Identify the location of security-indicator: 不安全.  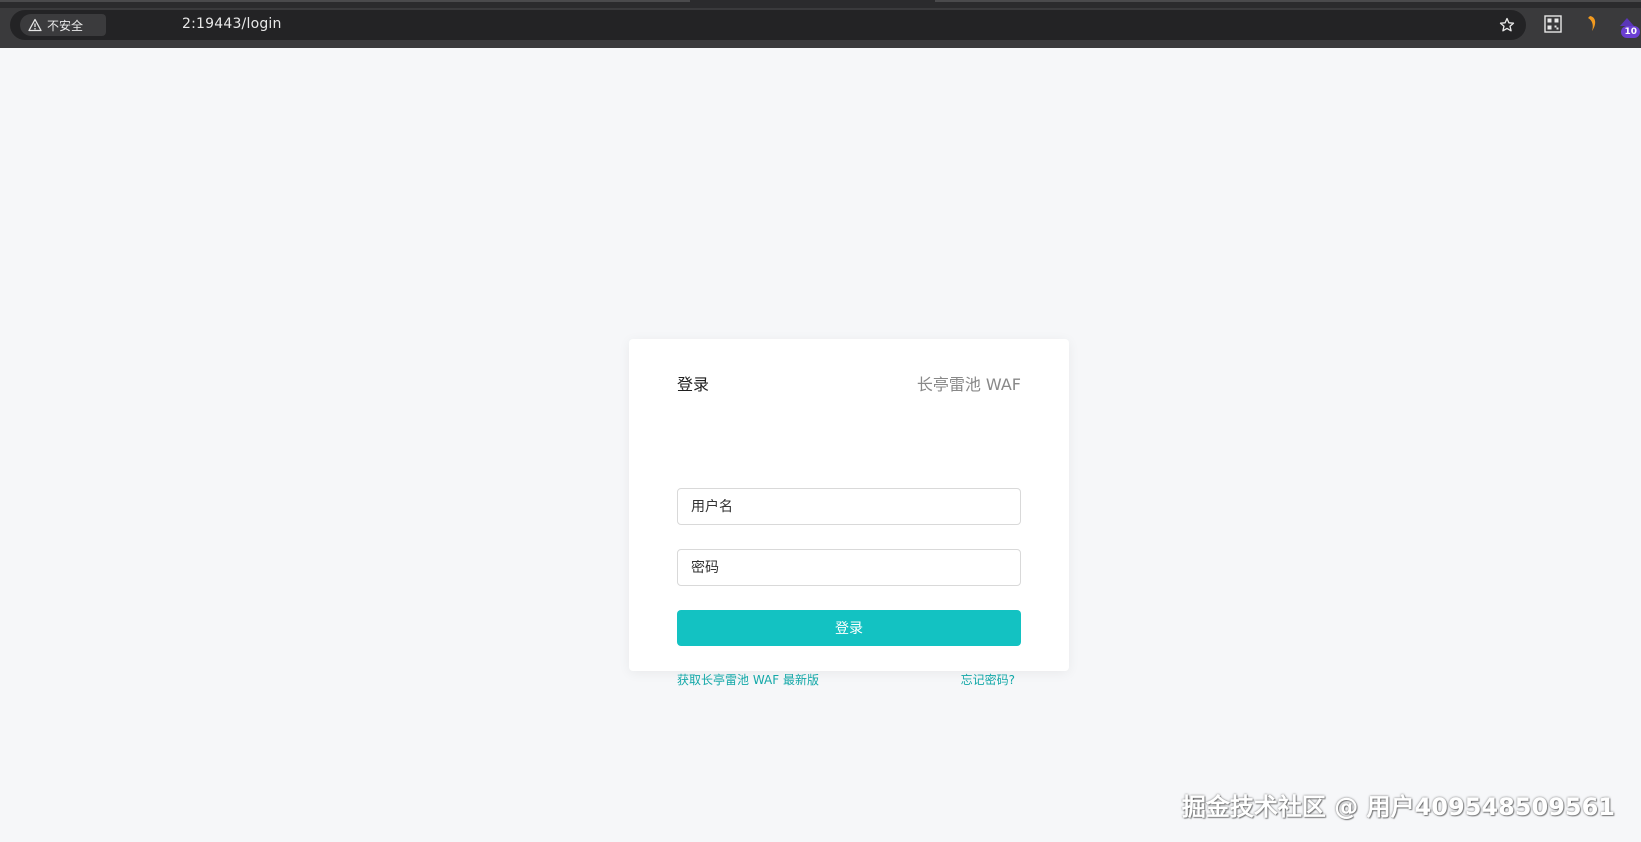
(63, 25).